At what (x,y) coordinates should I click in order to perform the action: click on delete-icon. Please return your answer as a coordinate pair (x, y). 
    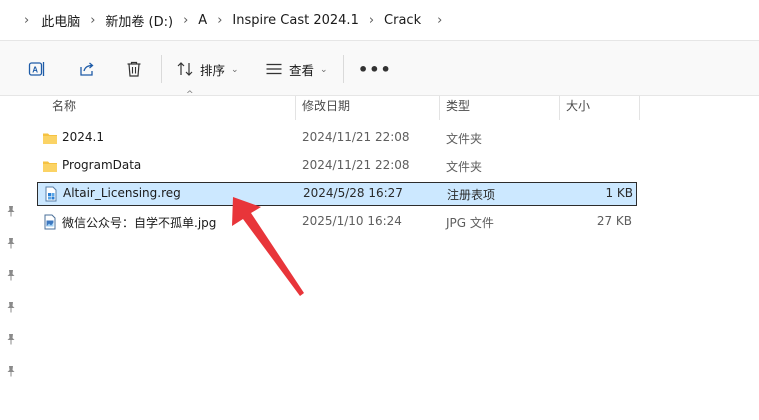
    Looking at the image, I should click on (134, 69).